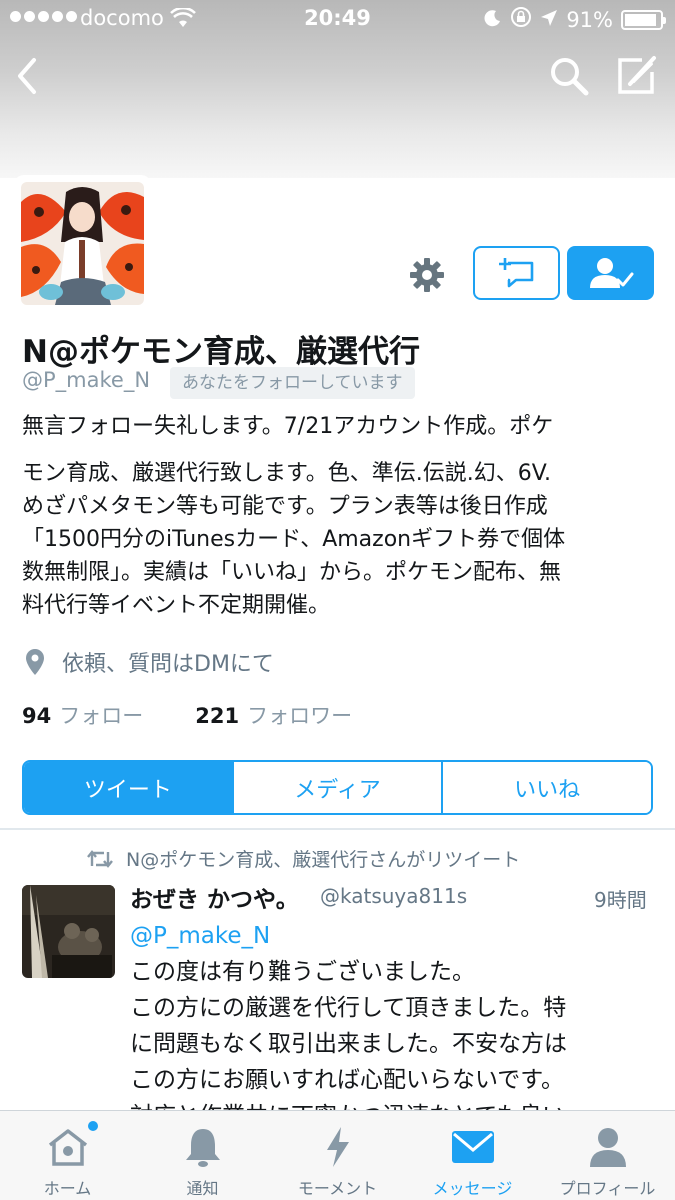 This screenshot has width=675, height=1200. I want to click on tabbar-notifications: 通知, so click(202, 1155).